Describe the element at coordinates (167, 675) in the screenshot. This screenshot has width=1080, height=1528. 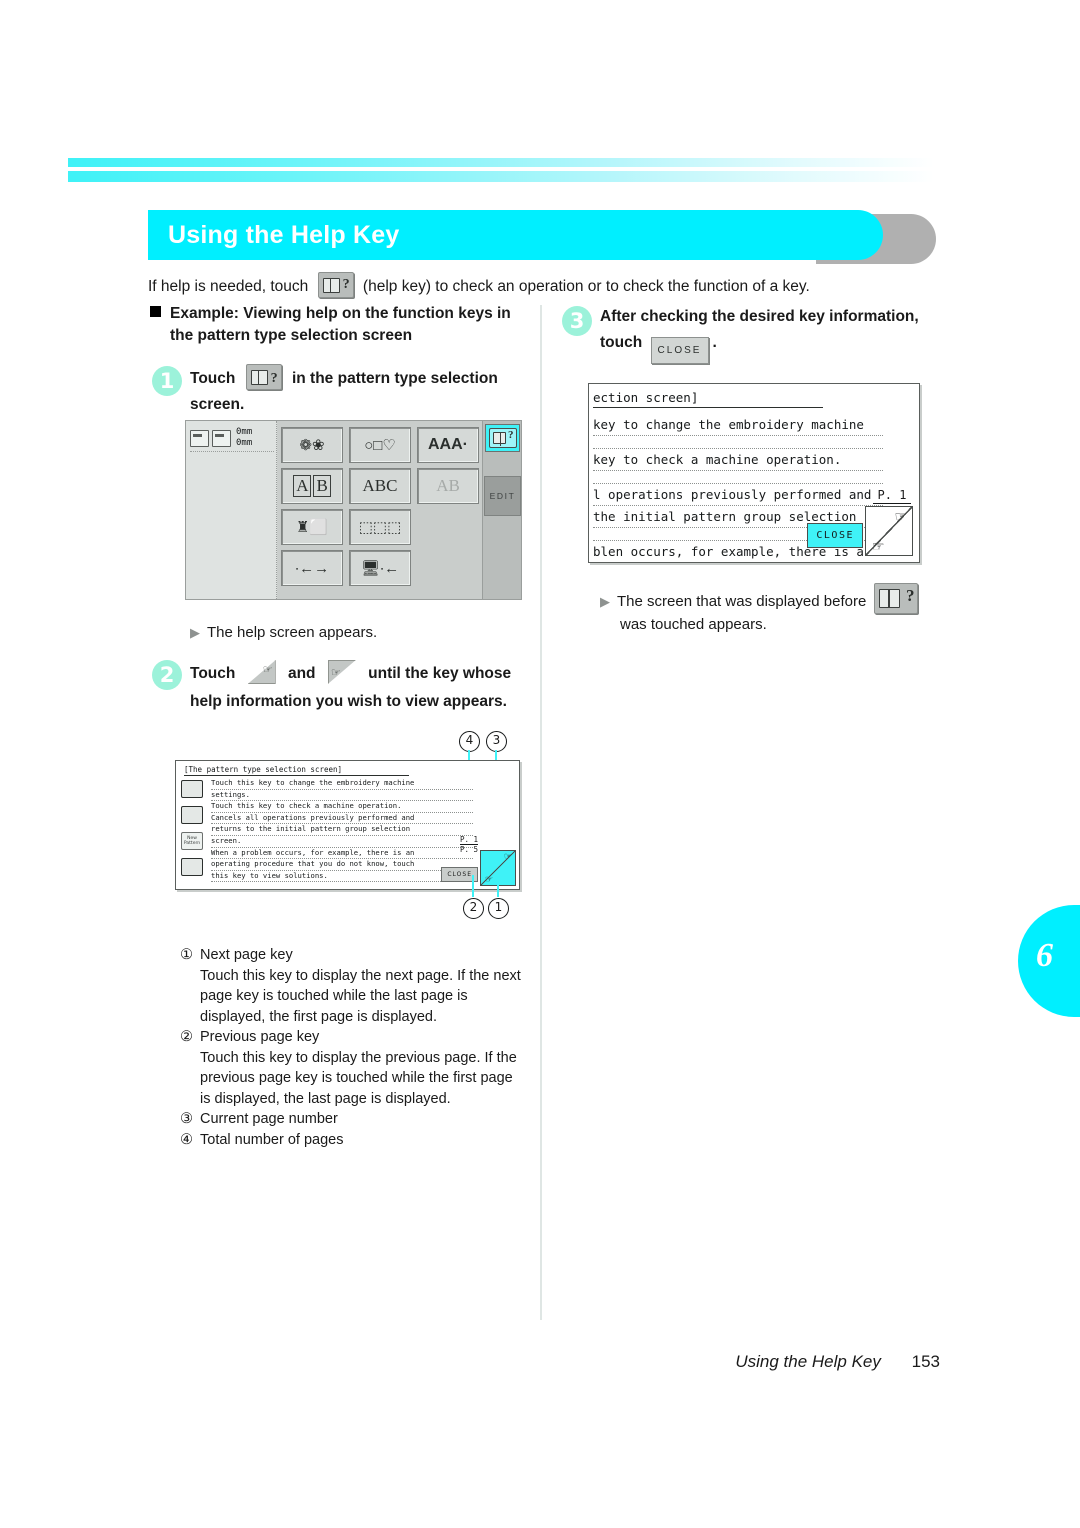
I see `step-badge-2: 2` at that location.